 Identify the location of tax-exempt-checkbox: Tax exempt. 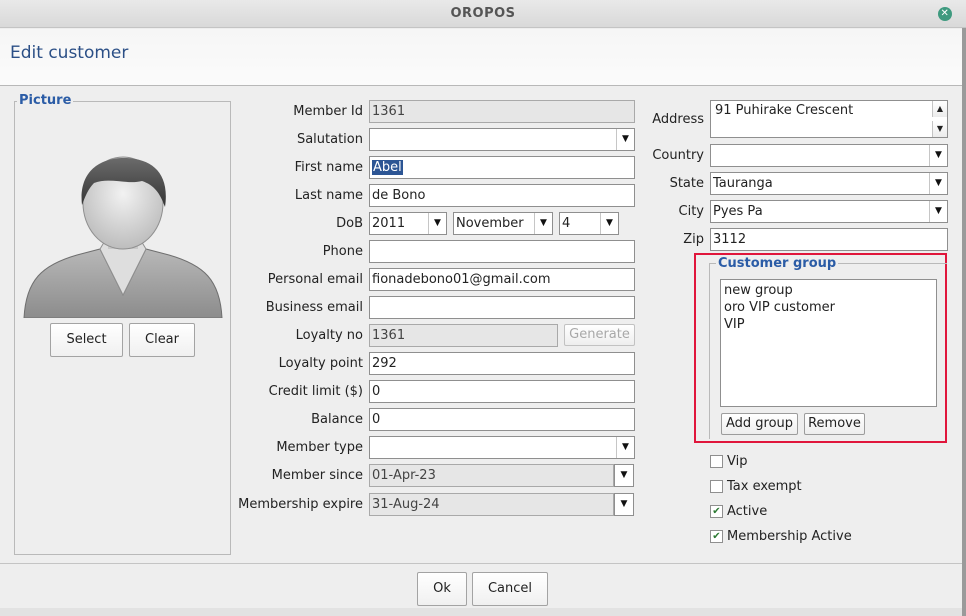
(770, 488).